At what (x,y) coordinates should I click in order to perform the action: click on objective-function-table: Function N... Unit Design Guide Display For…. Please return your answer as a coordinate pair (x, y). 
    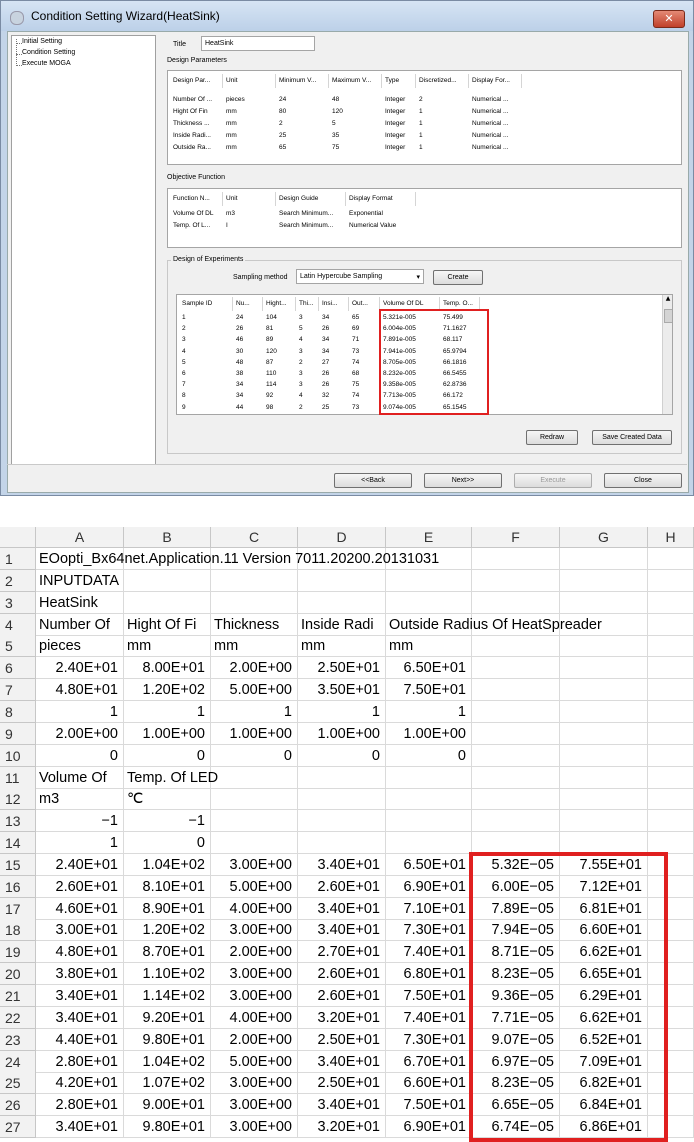
    Looking at the image, I should click on (424, 218).